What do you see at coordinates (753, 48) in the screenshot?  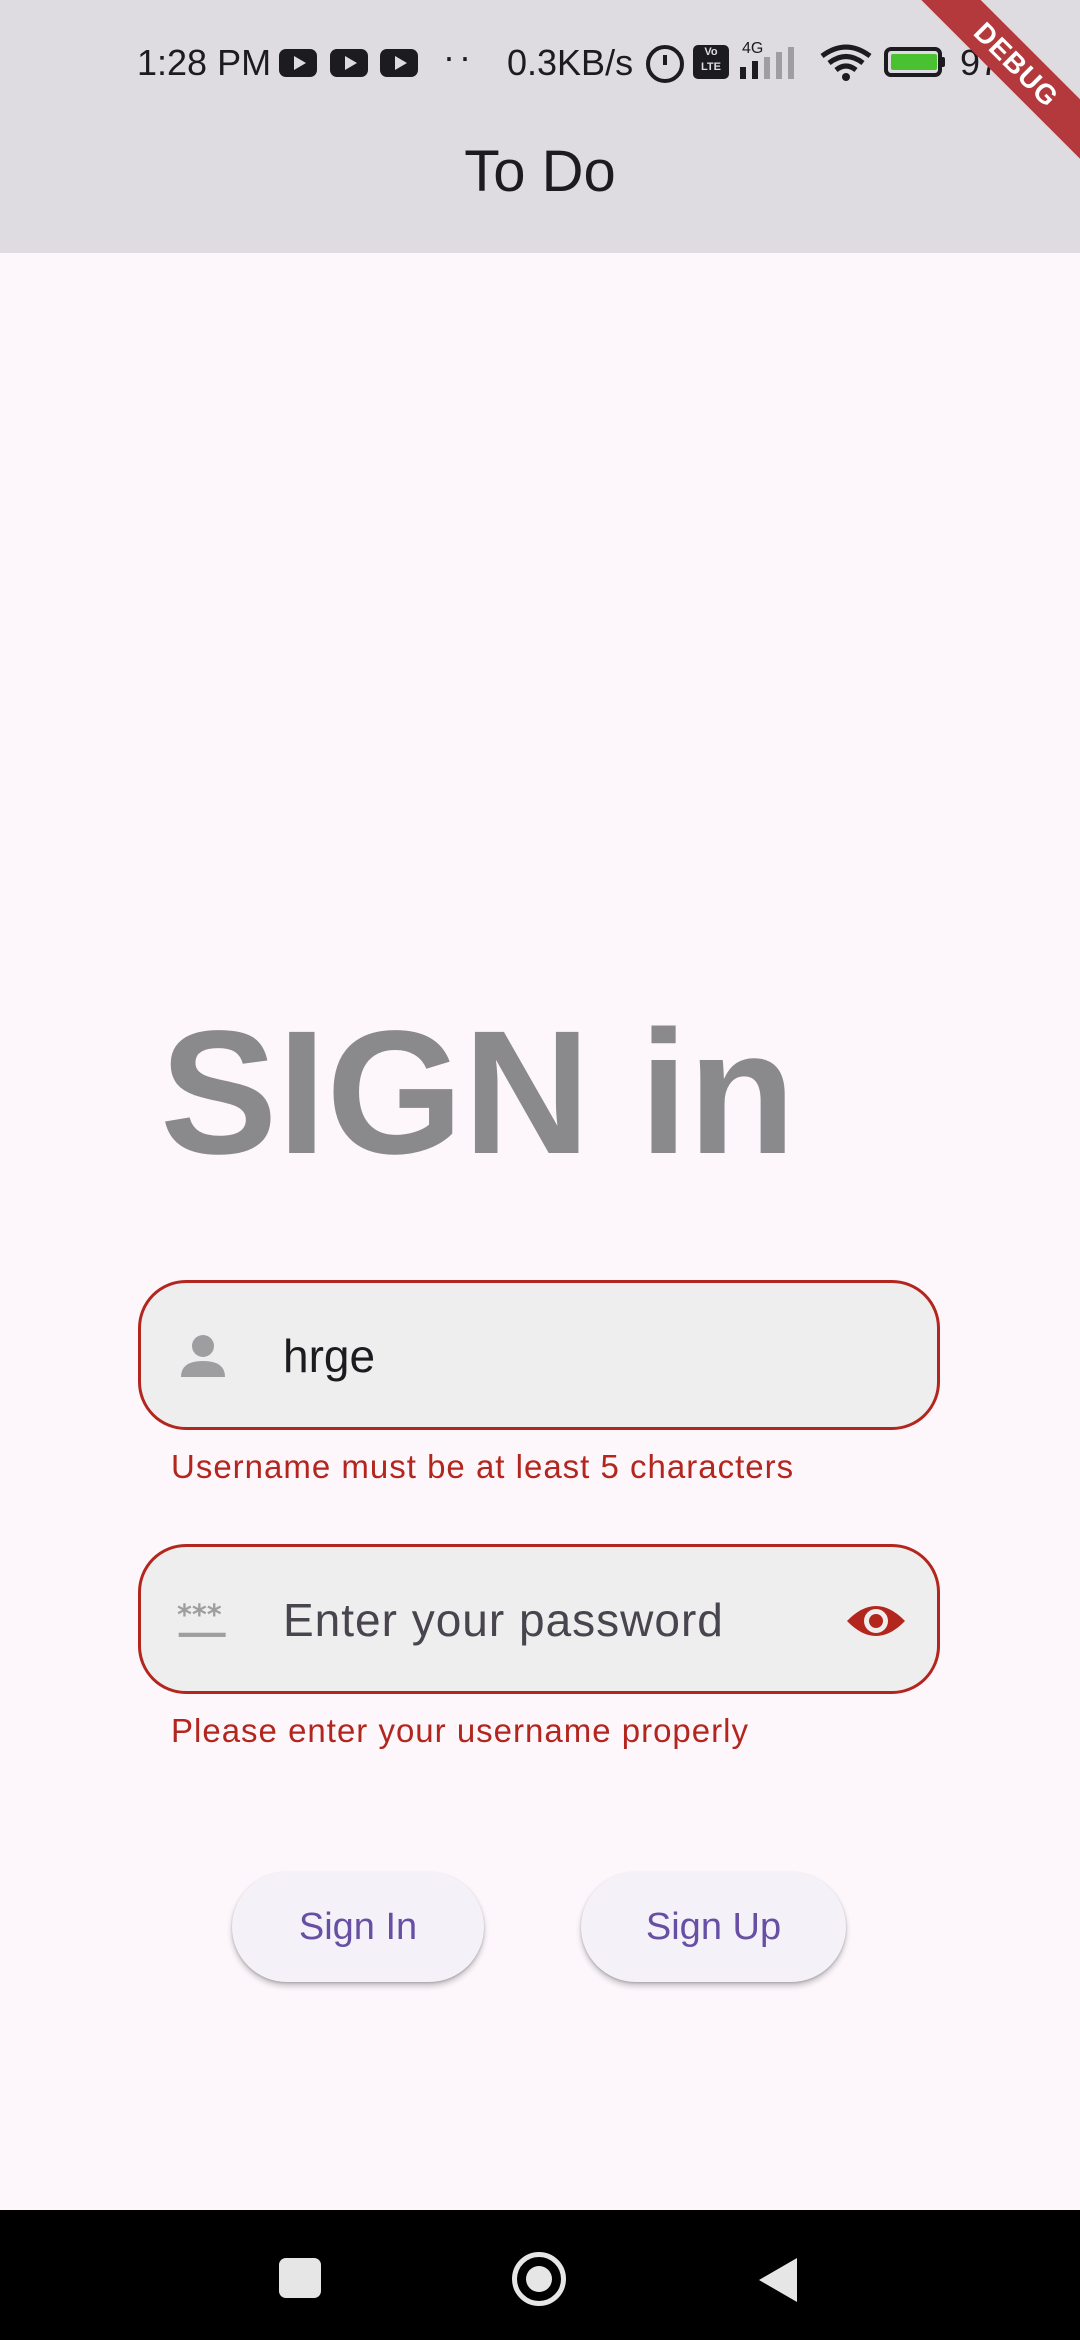 I see `network-type: 4G` at bounding box center [753, 48].